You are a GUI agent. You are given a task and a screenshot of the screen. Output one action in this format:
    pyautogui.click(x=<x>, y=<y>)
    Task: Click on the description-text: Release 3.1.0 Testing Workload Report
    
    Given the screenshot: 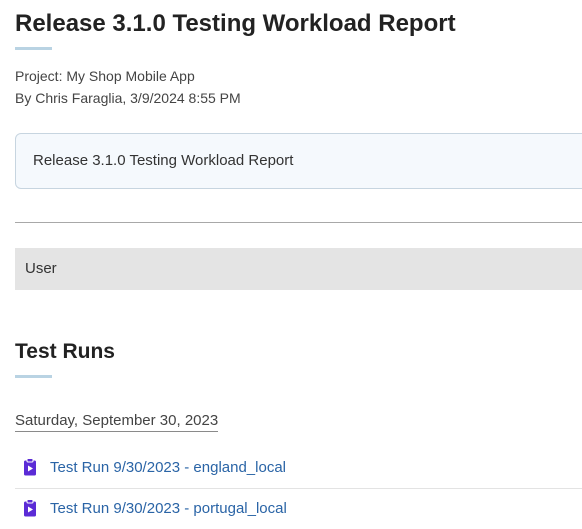 What is the action you would take?
    pyautogui.click(x=163, y=160)
    